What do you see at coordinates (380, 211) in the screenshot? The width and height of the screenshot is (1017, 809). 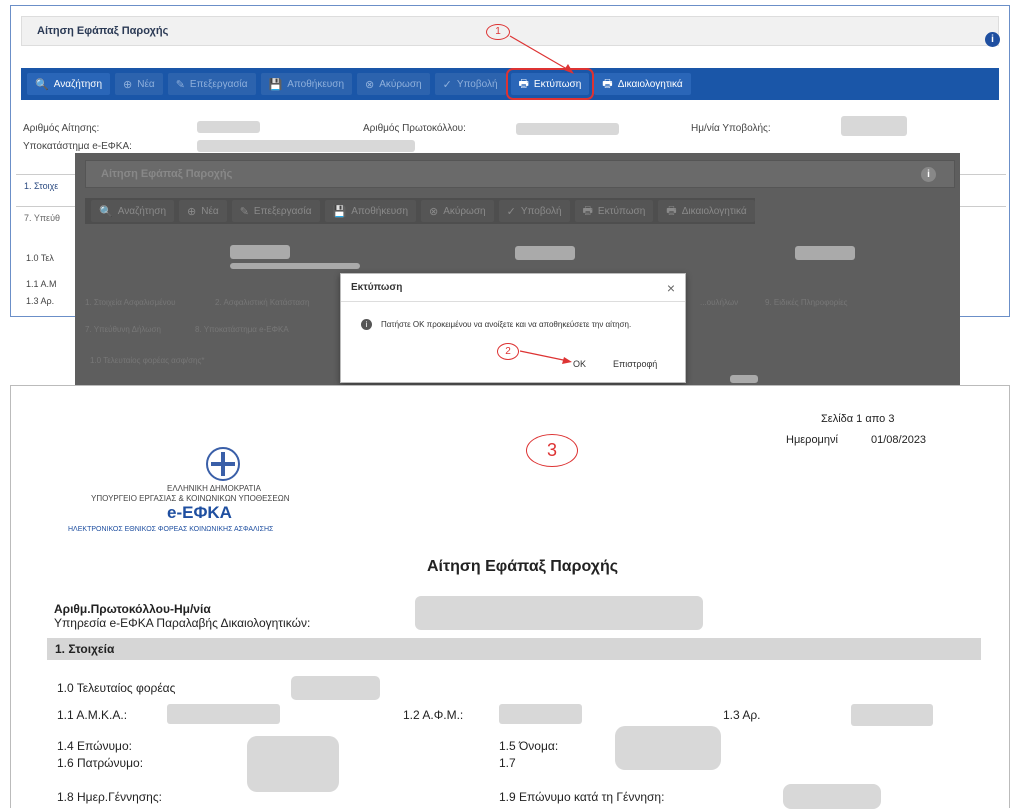 I see `toolbar-button-label: Αποθήκευση` at bounding box center [380, 211].